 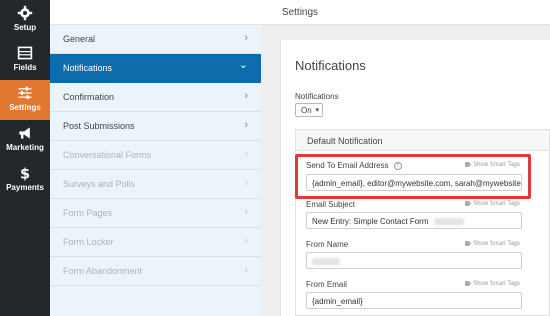 I want to click on nav-item-label: Form Locker, so click(x=88, y=242).